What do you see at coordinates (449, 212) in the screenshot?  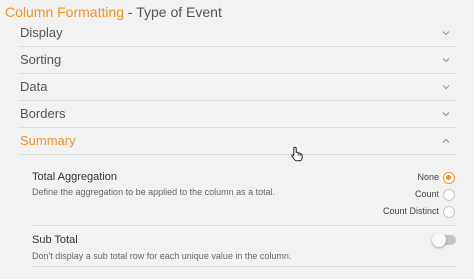 I see `aggregation-option-count-distinct-radio` at bounding box center [449, 212].